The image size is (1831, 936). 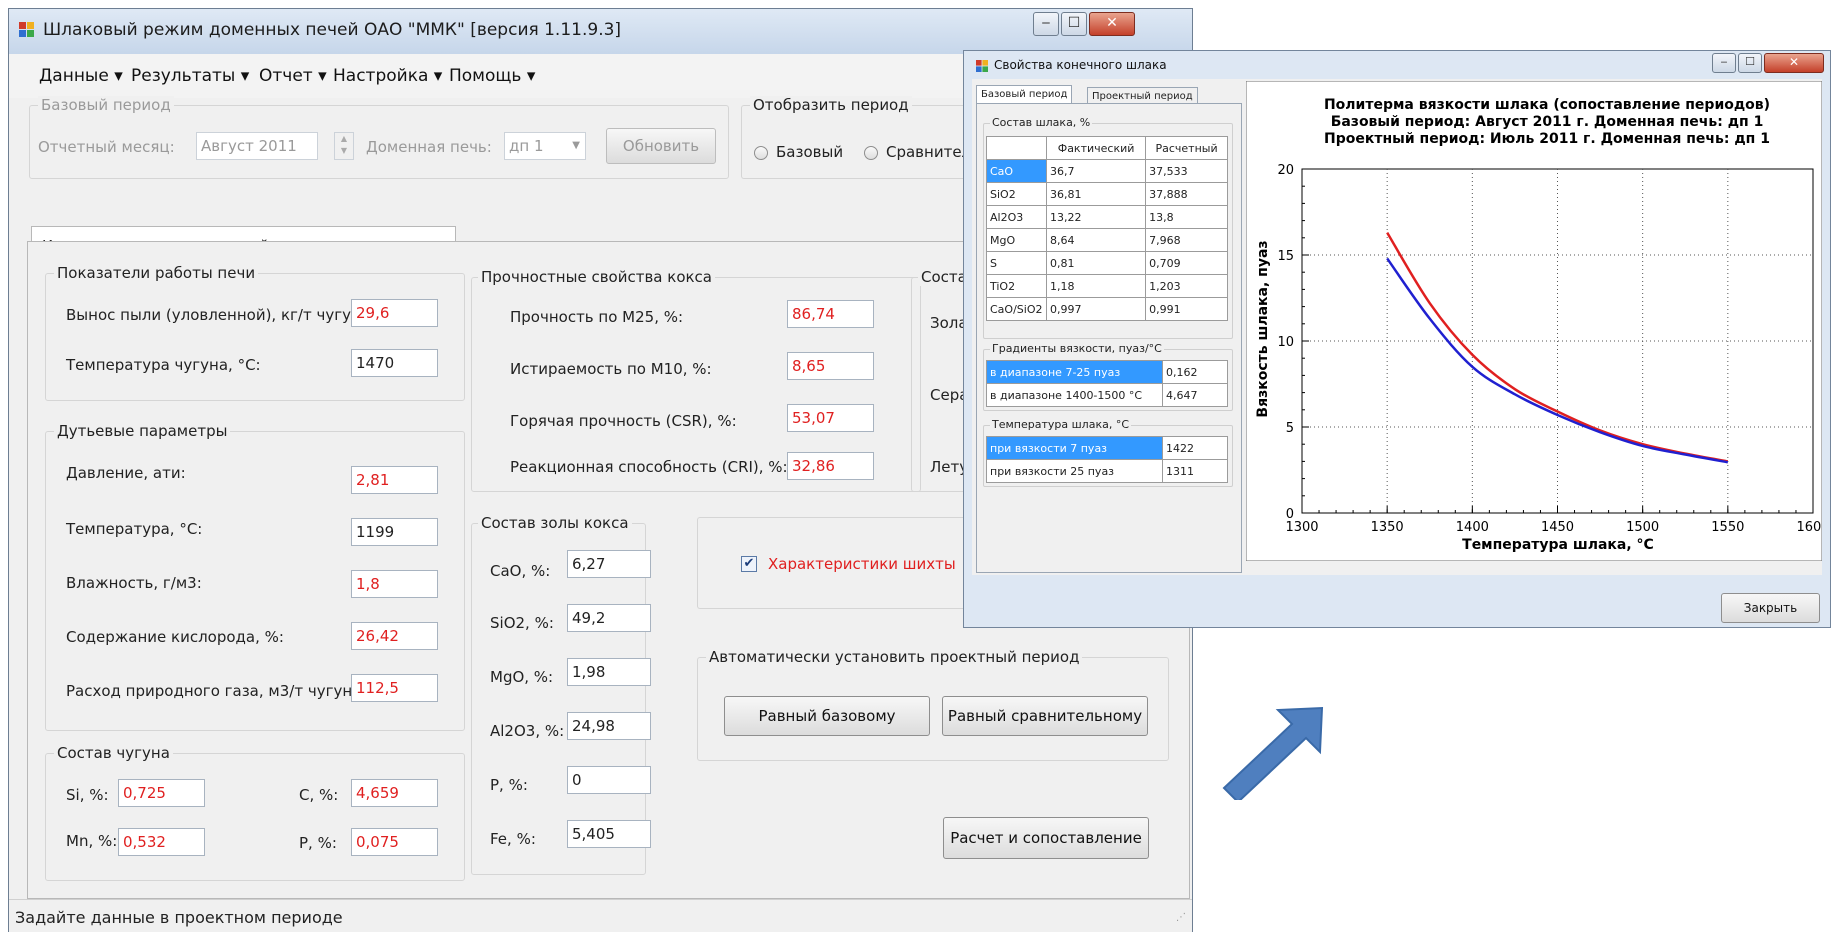 What do you see at coordinates (106, 105) in the screenshot?
I see `base-period-title: Базовый период` at bounding box center [106, 105].